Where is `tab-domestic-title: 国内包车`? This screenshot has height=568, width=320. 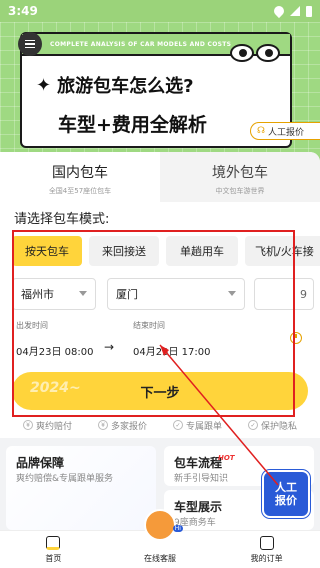 tab-domestic-title: 国内包车 is located at coordinates (80, 173).